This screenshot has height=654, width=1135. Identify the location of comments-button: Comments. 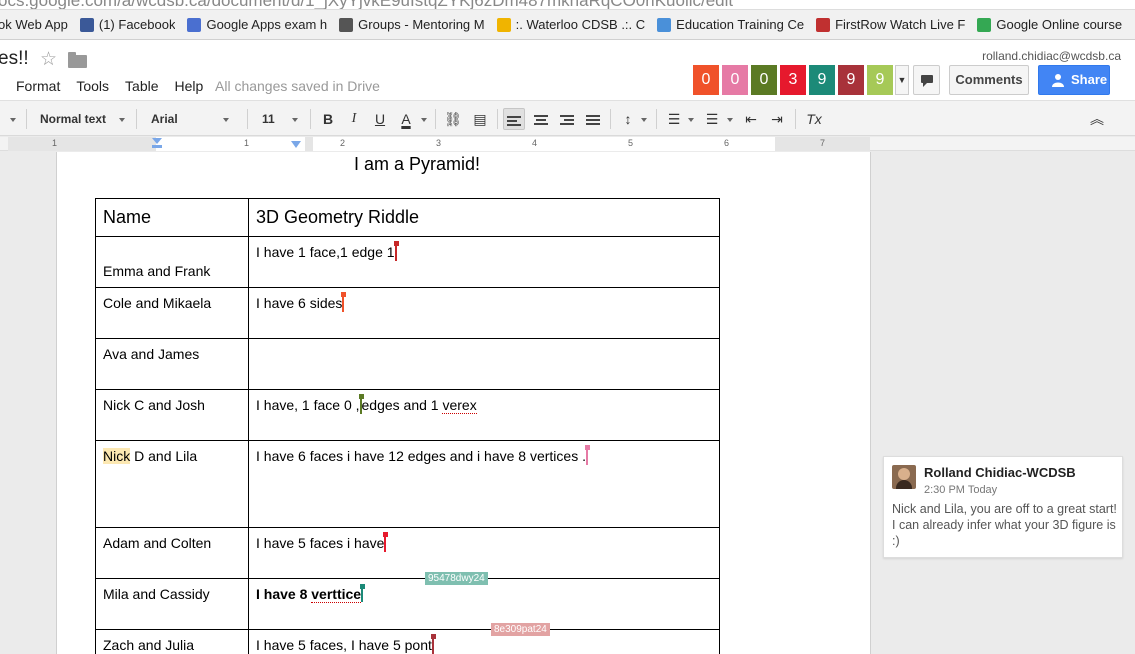
(989, 80).